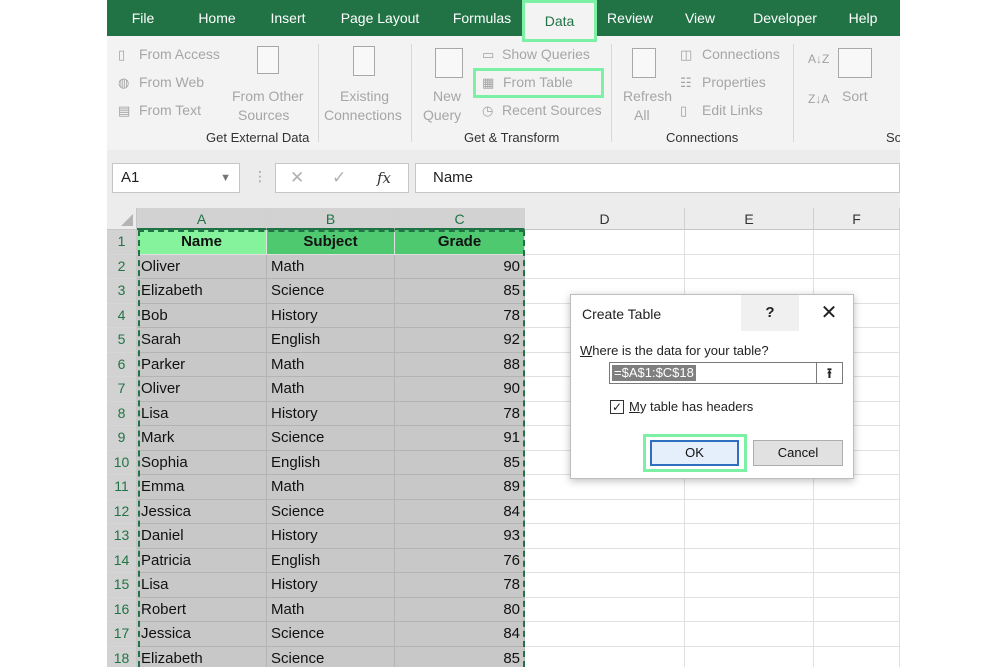  I want to click on row-header: 4, so click(122, 315).